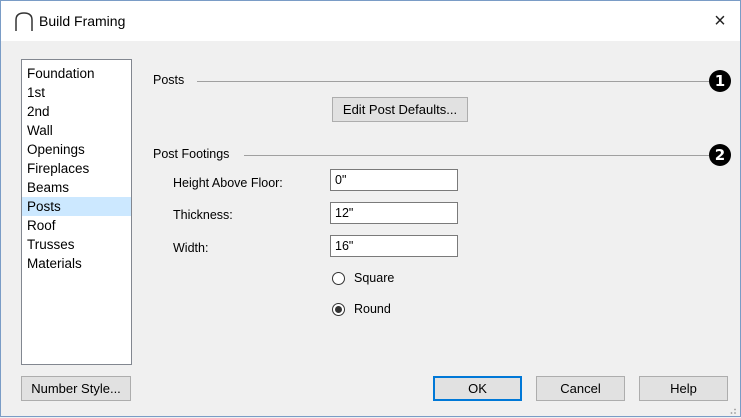 This screenshot has height=418, width=741. Describe the element at coordinates (191, 248) in the screenshot. I see `width-label: Width:` at that location.